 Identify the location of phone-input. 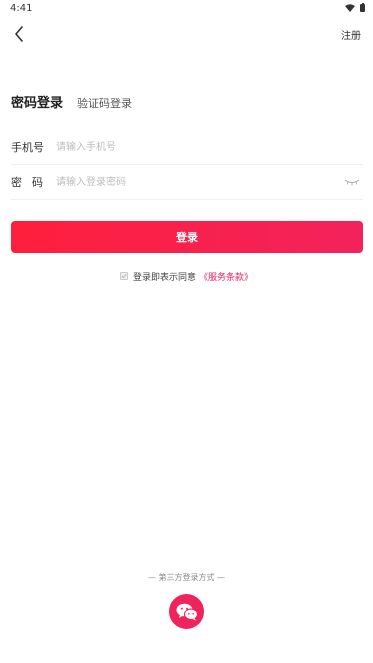
(209, 147).